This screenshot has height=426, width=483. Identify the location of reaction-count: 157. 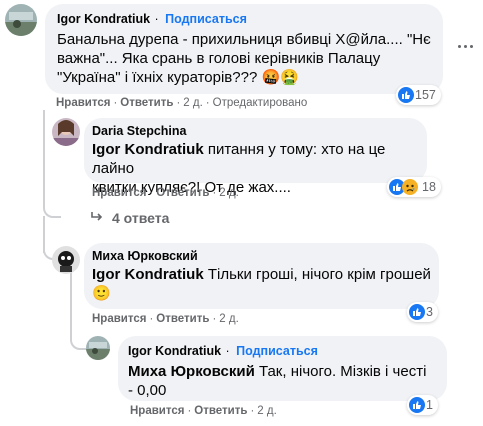
(418, 95).